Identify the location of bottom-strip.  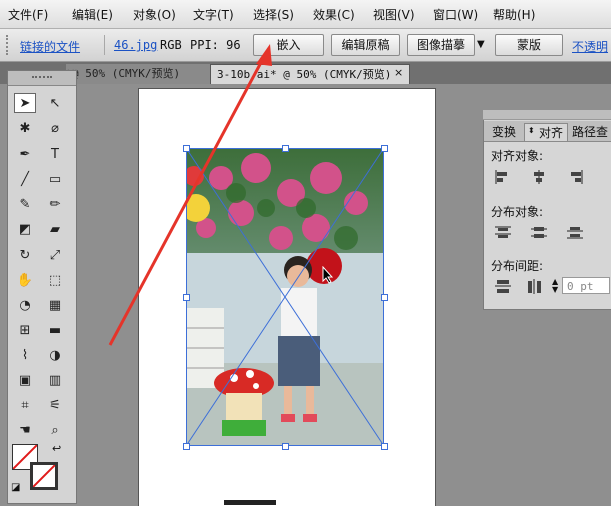
(250, 502).